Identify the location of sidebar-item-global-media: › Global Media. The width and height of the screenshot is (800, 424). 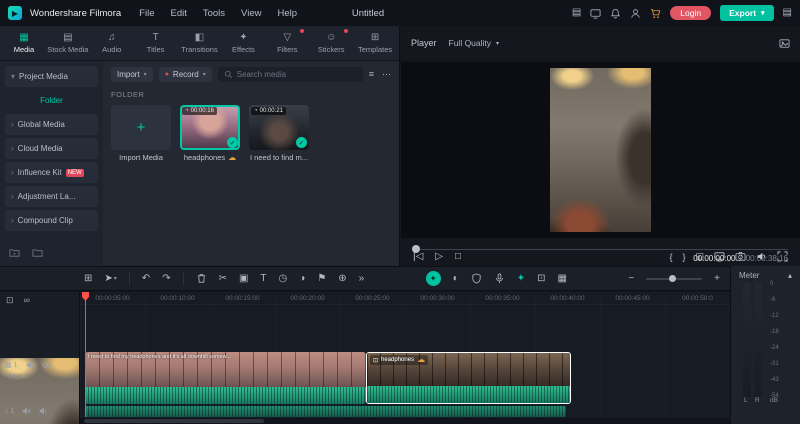
(51, 124).